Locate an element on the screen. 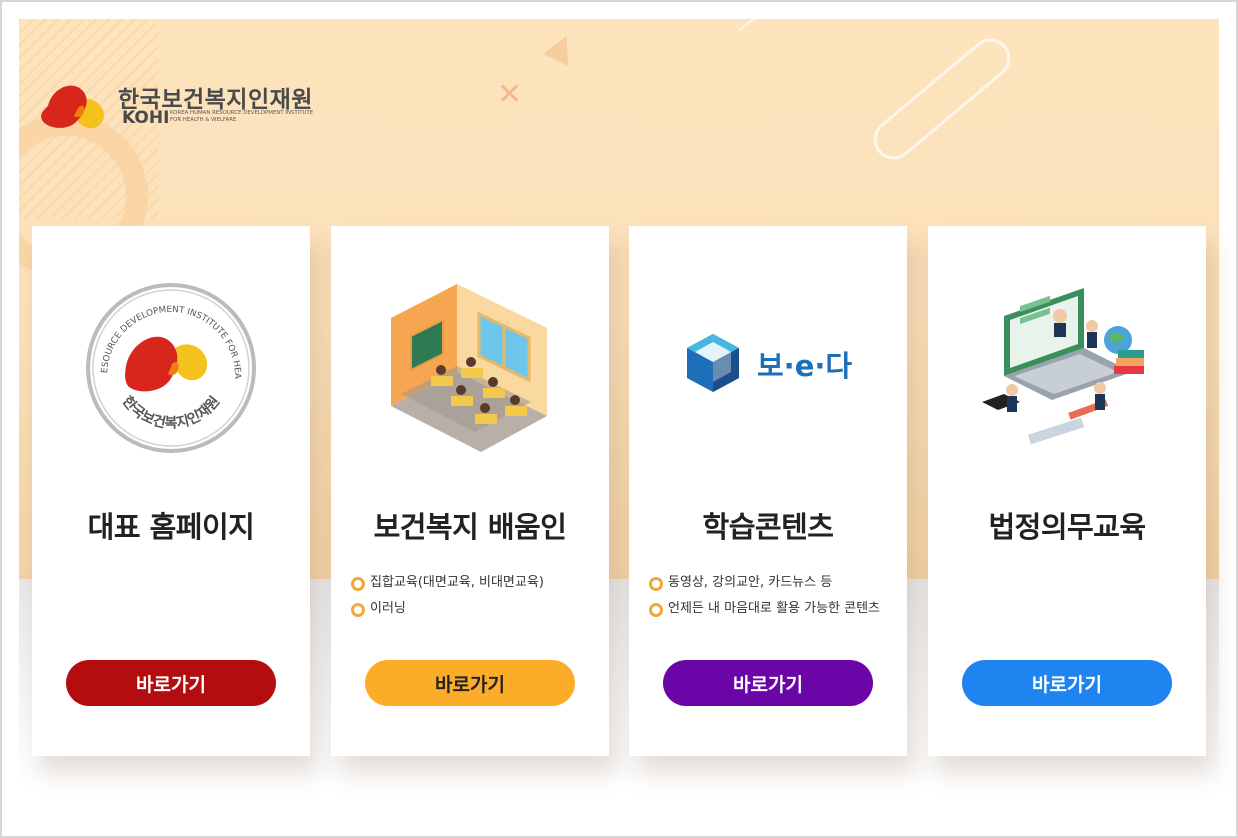 This screenshot has height=838, width=1238. mandatory-training-go-button: 바로가기 is located at coordinates (1067, 683).